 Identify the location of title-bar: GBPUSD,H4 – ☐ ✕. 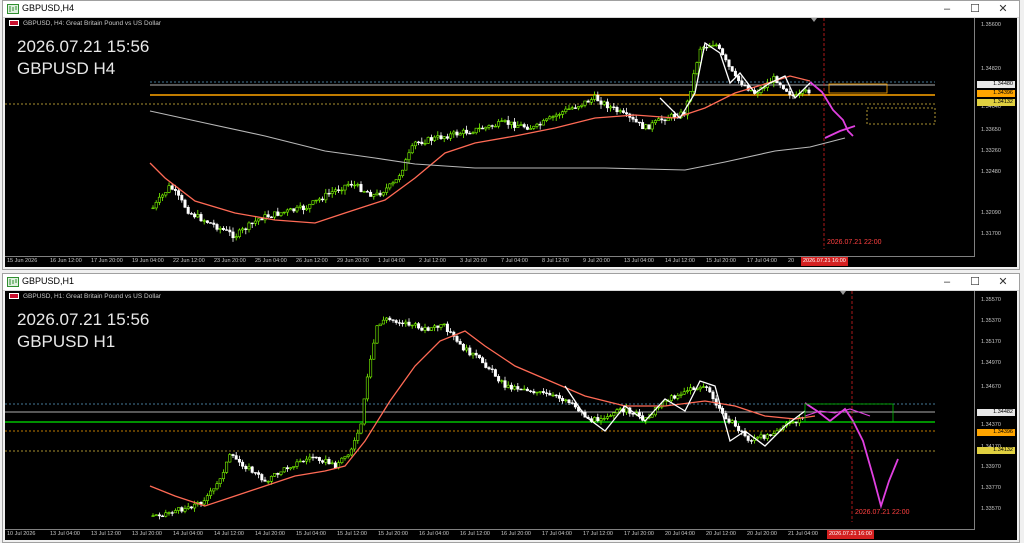
(511, 9).